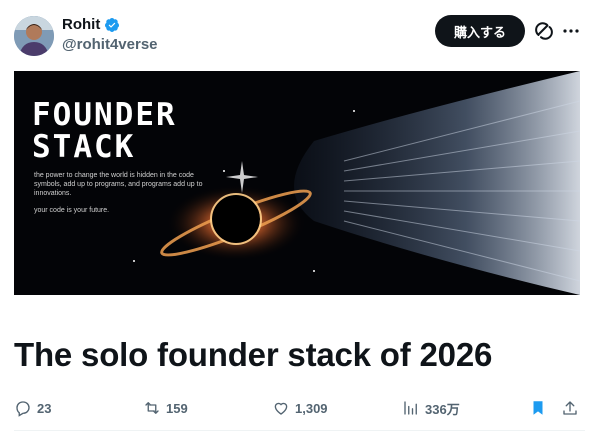  What do you see at coordinates (410, 408) in the screenshot?
I see `views-chart-icon` at bounding box center [410, 408].